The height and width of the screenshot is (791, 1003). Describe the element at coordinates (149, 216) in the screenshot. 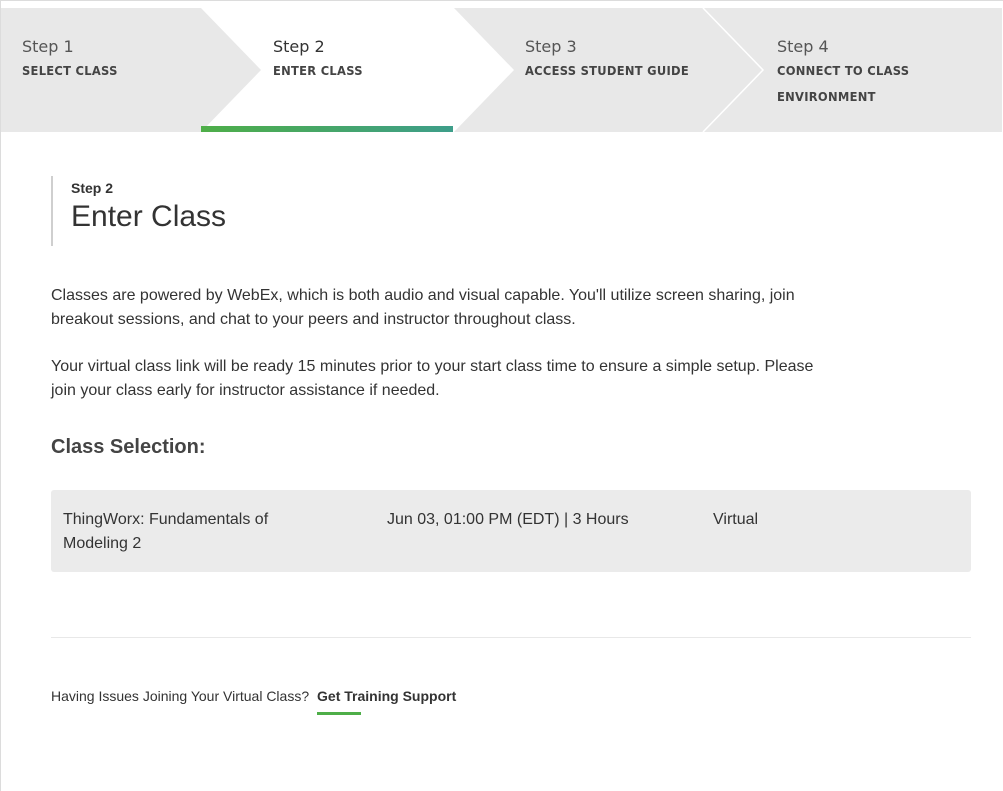

I see `page-title: Enter Class` at that location.